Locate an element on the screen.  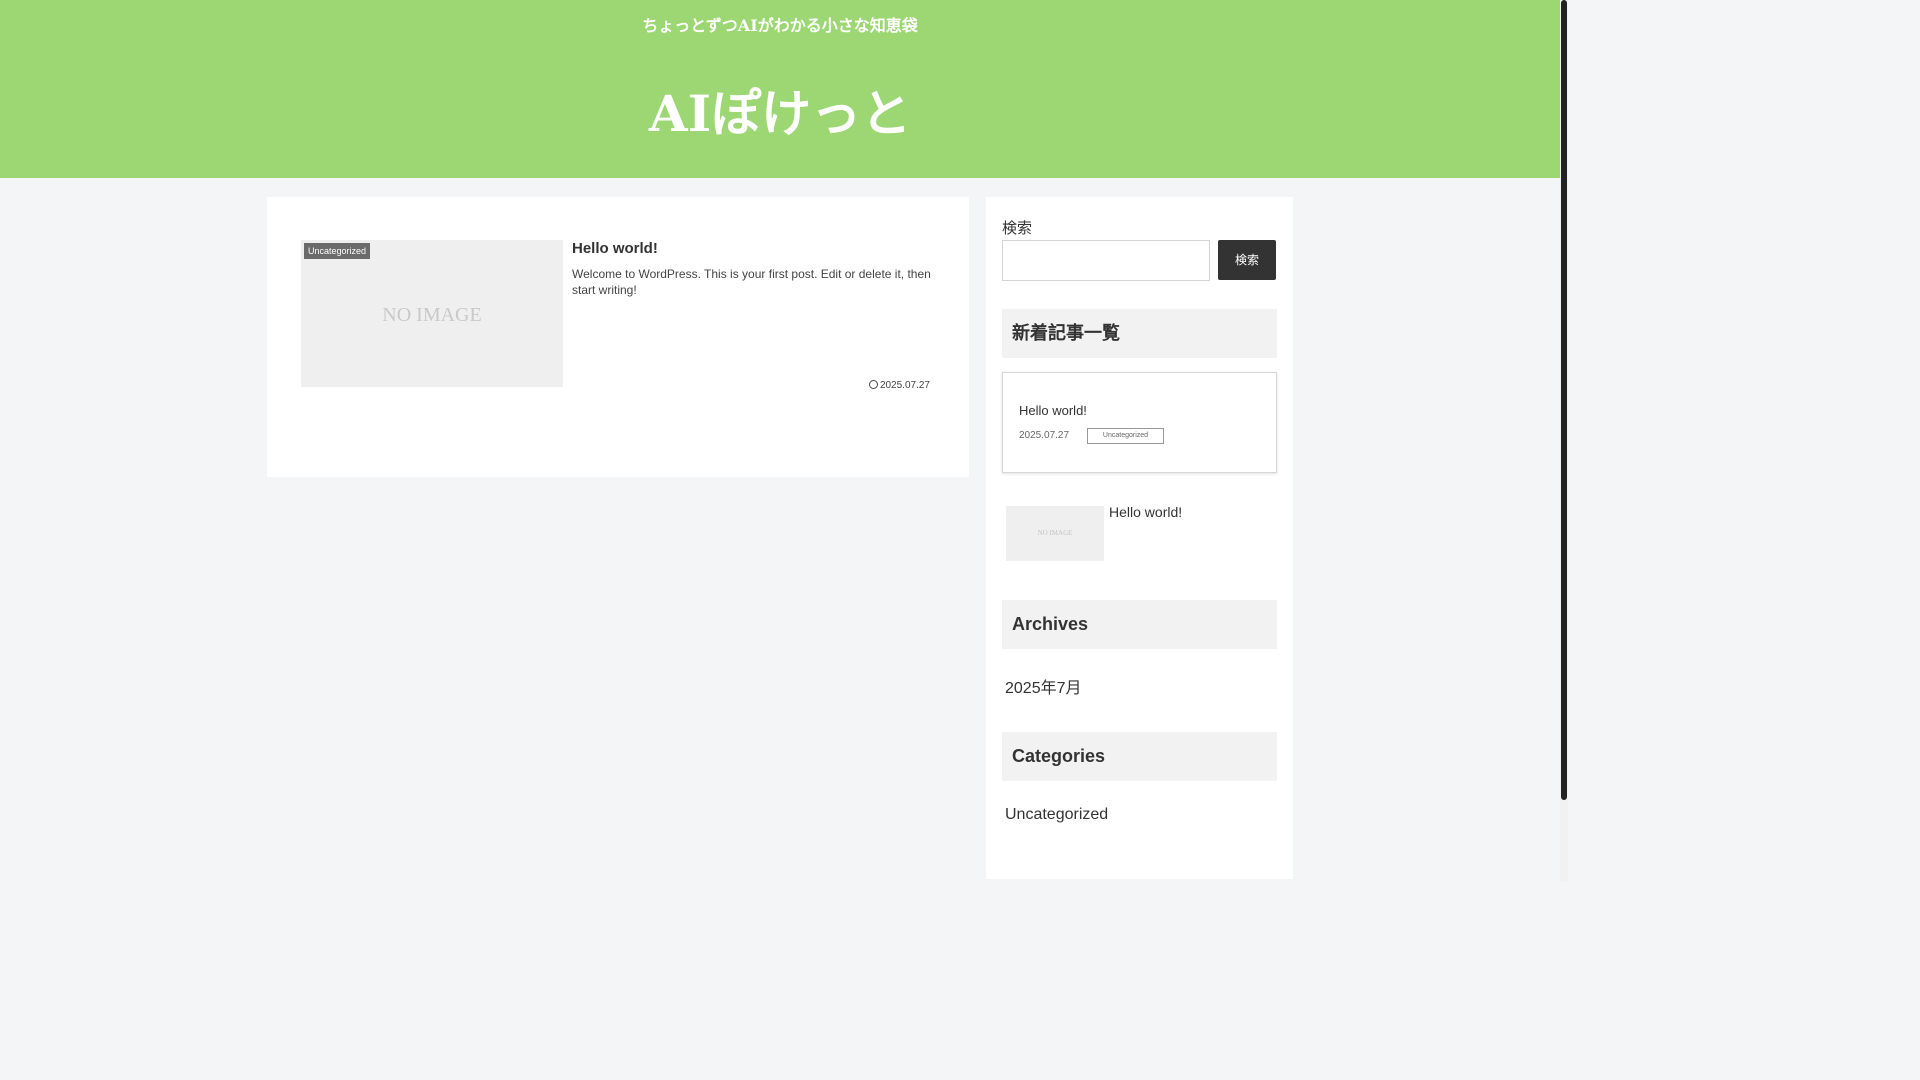
post-thumbnail: NO IMAGE Uncategorized is located at coordinates (432, 313).